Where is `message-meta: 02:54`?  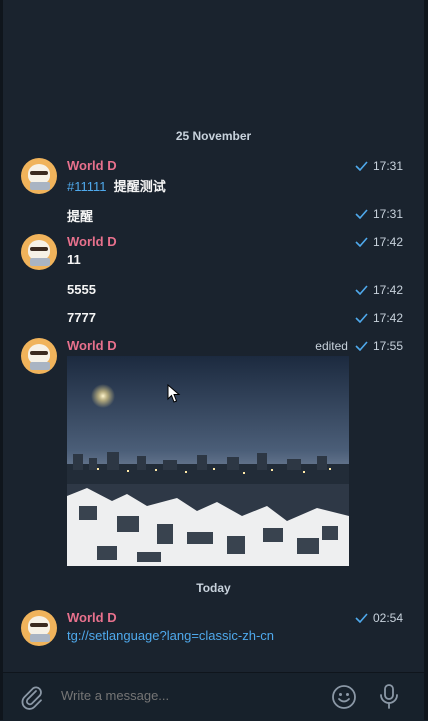
message-meta: 02:54 is located at coordinates (379, 618).